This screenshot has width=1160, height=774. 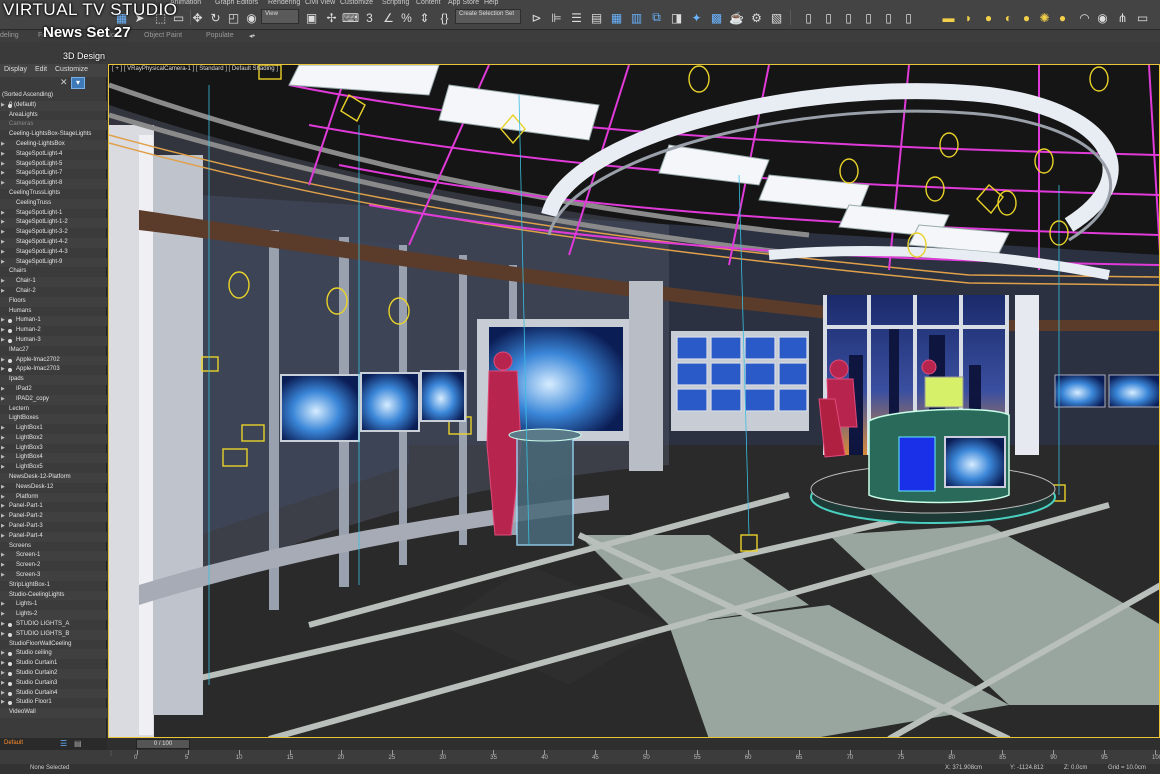 I want to click on scene-tree-row: ▶ Panel-Part-2, so click(x=53, y=517).